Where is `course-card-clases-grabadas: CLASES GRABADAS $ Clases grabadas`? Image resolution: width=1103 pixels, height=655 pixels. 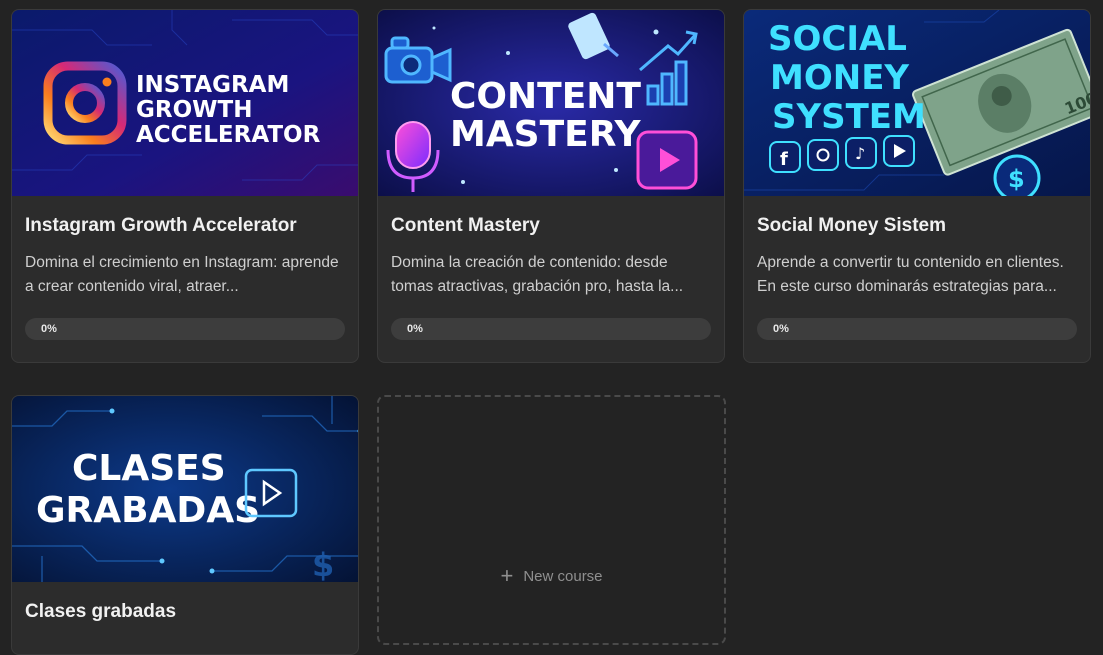 course-card-clases-grabadas: CLASES GRABADAS $ Clases grabadas is located at coordinates (185, 525).